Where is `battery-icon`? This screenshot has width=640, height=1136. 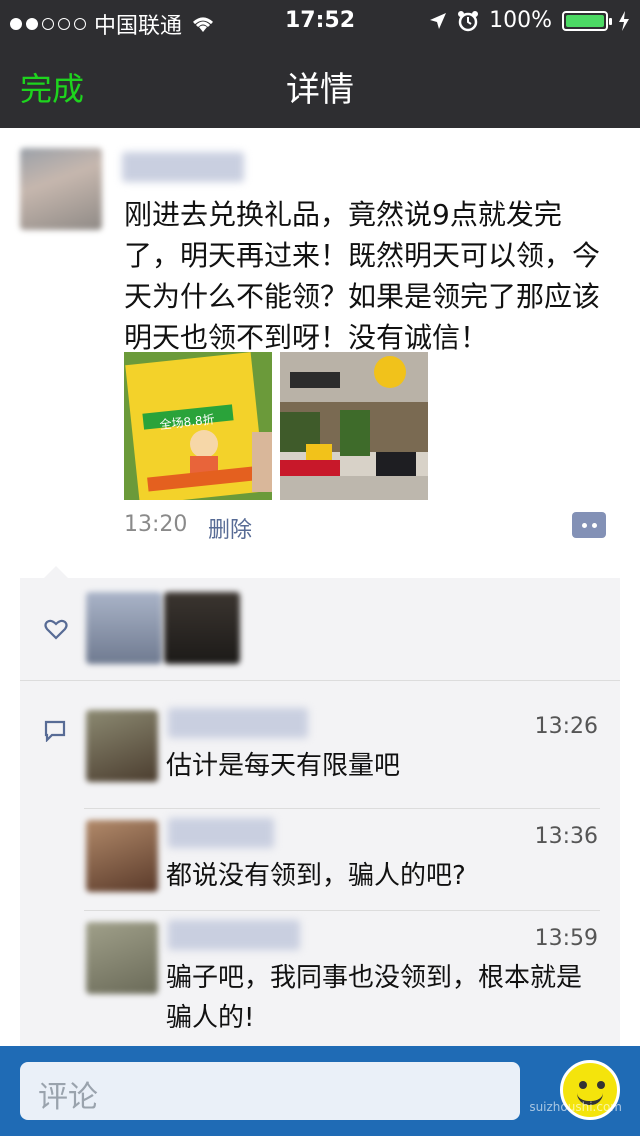 battery-icon is located at coordinates (587, 20).